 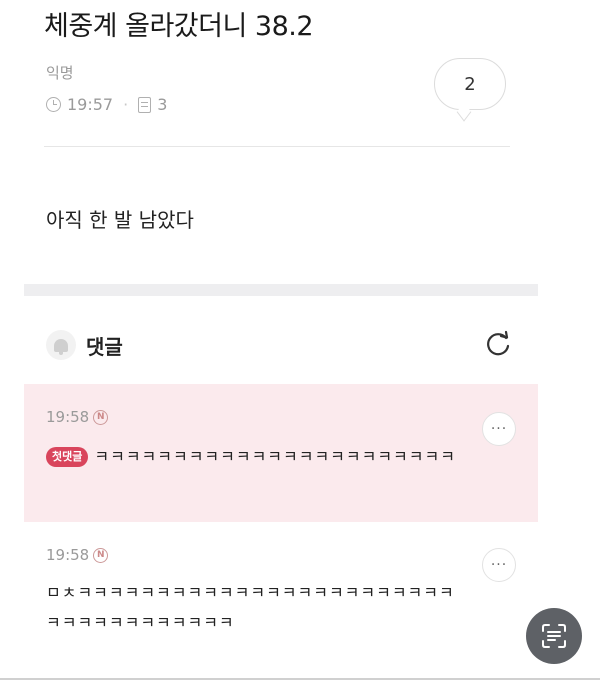 I want to click on scan-text-button, so click(x=554, y=636).